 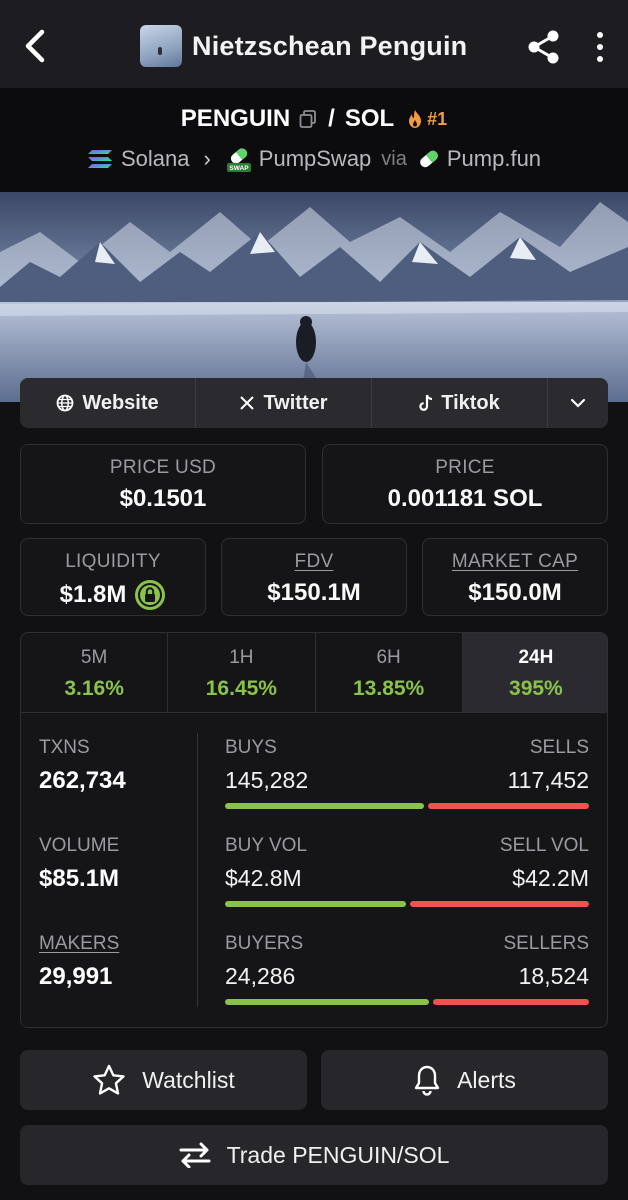 What do you see at coordinates (251, 747) in the screenshot?
I see `buys-label: BUYS` at bounding box center [251, 747].